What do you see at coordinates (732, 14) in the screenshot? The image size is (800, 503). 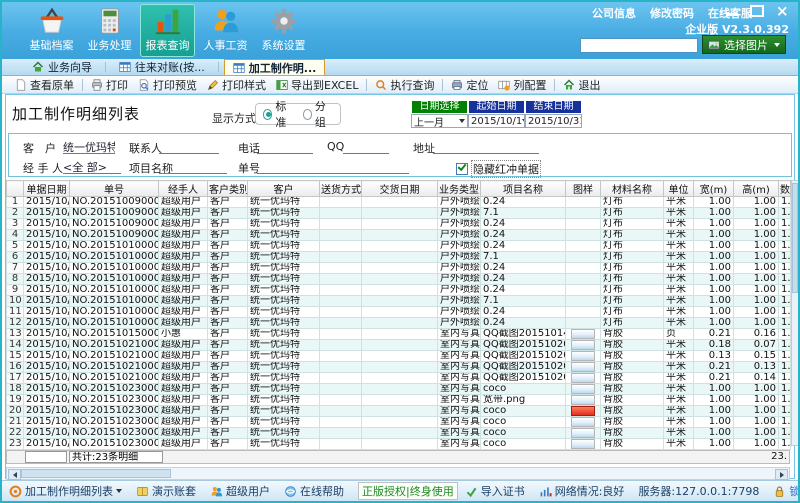 I see `minimize-icon` at bounding box center [732, 14].